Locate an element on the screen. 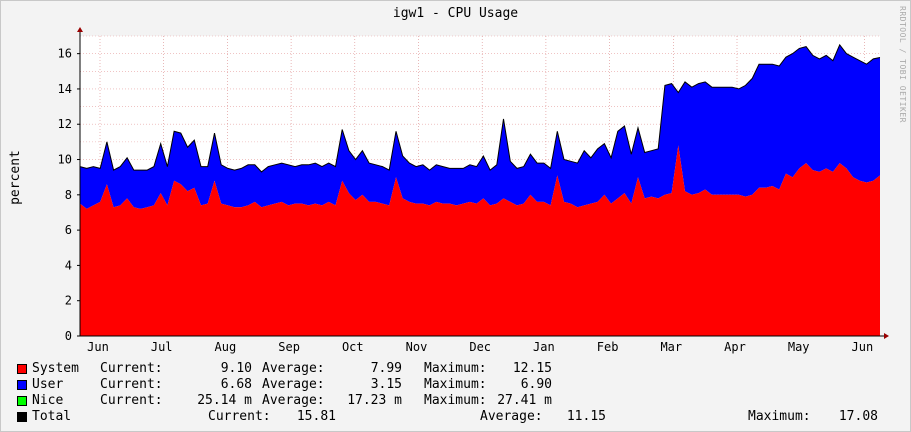 The width and height of the screenshot is (911, 432). x-tick-label: Jan is located at coordinates (544, 347).